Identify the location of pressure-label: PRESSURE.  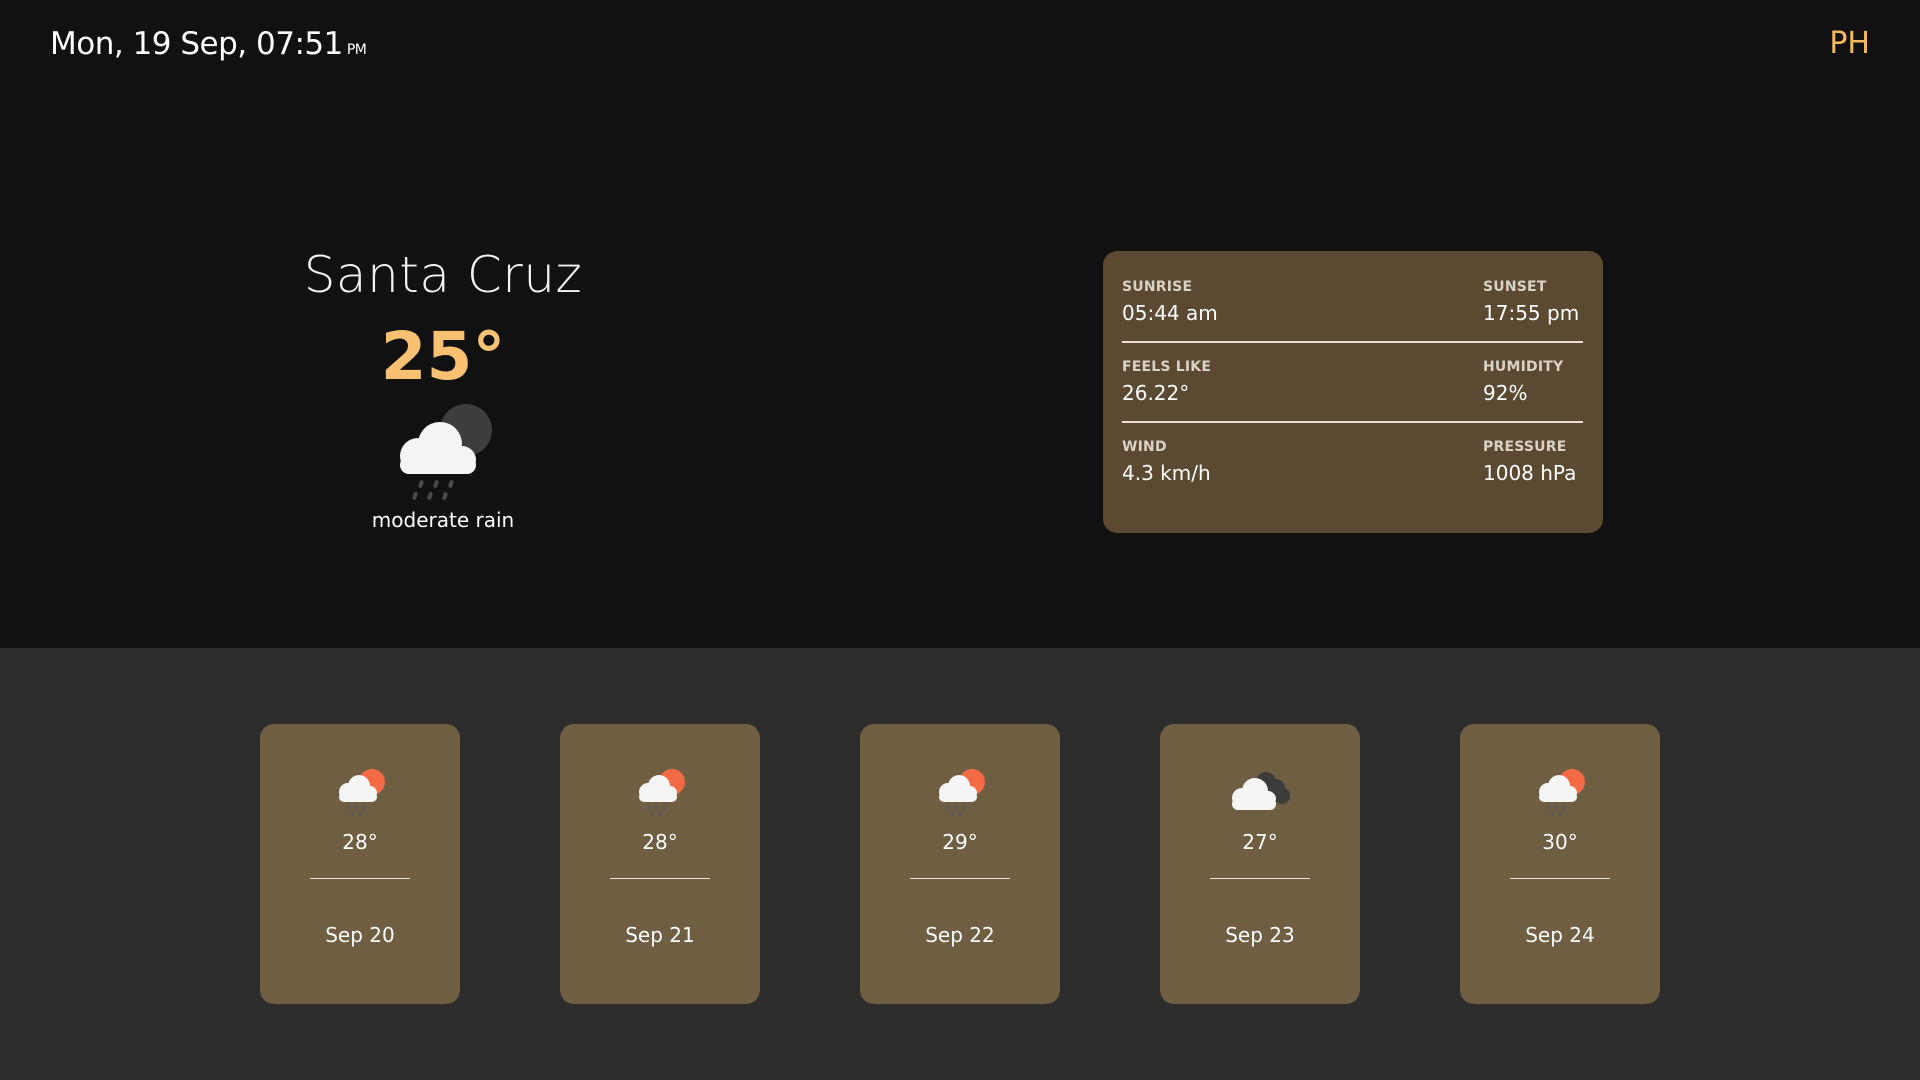
(1525, 447).